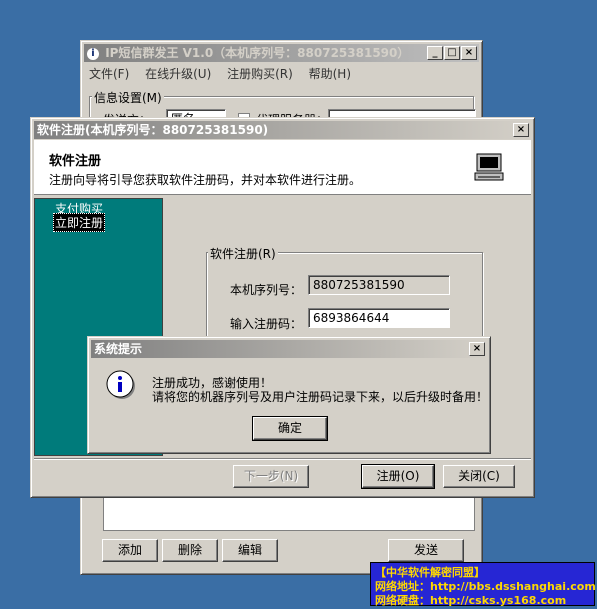  I want to click on ok-button: 确定, so click(290, 428).